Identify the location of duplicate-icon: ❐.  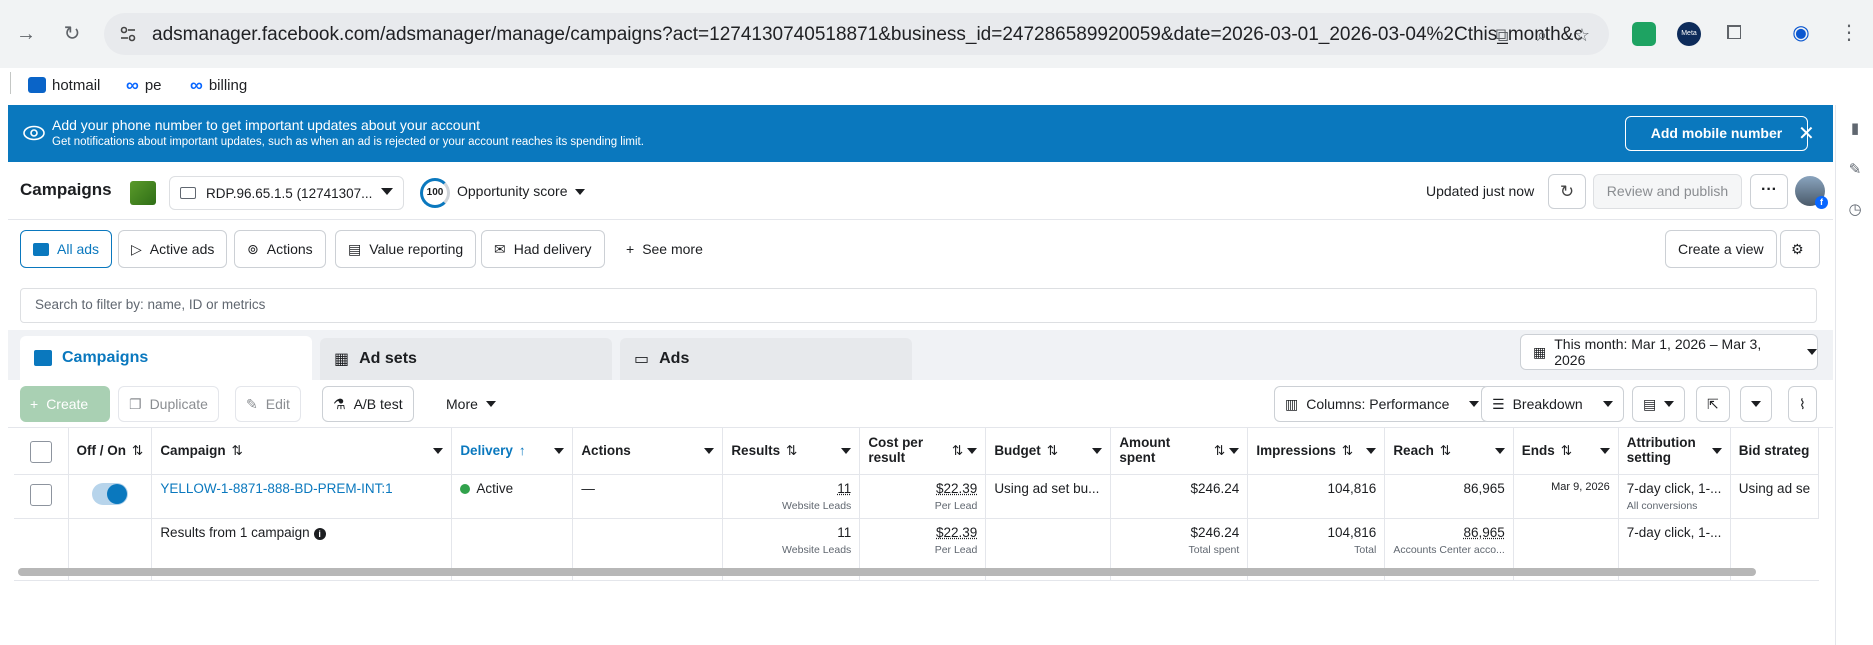
(135, 403).